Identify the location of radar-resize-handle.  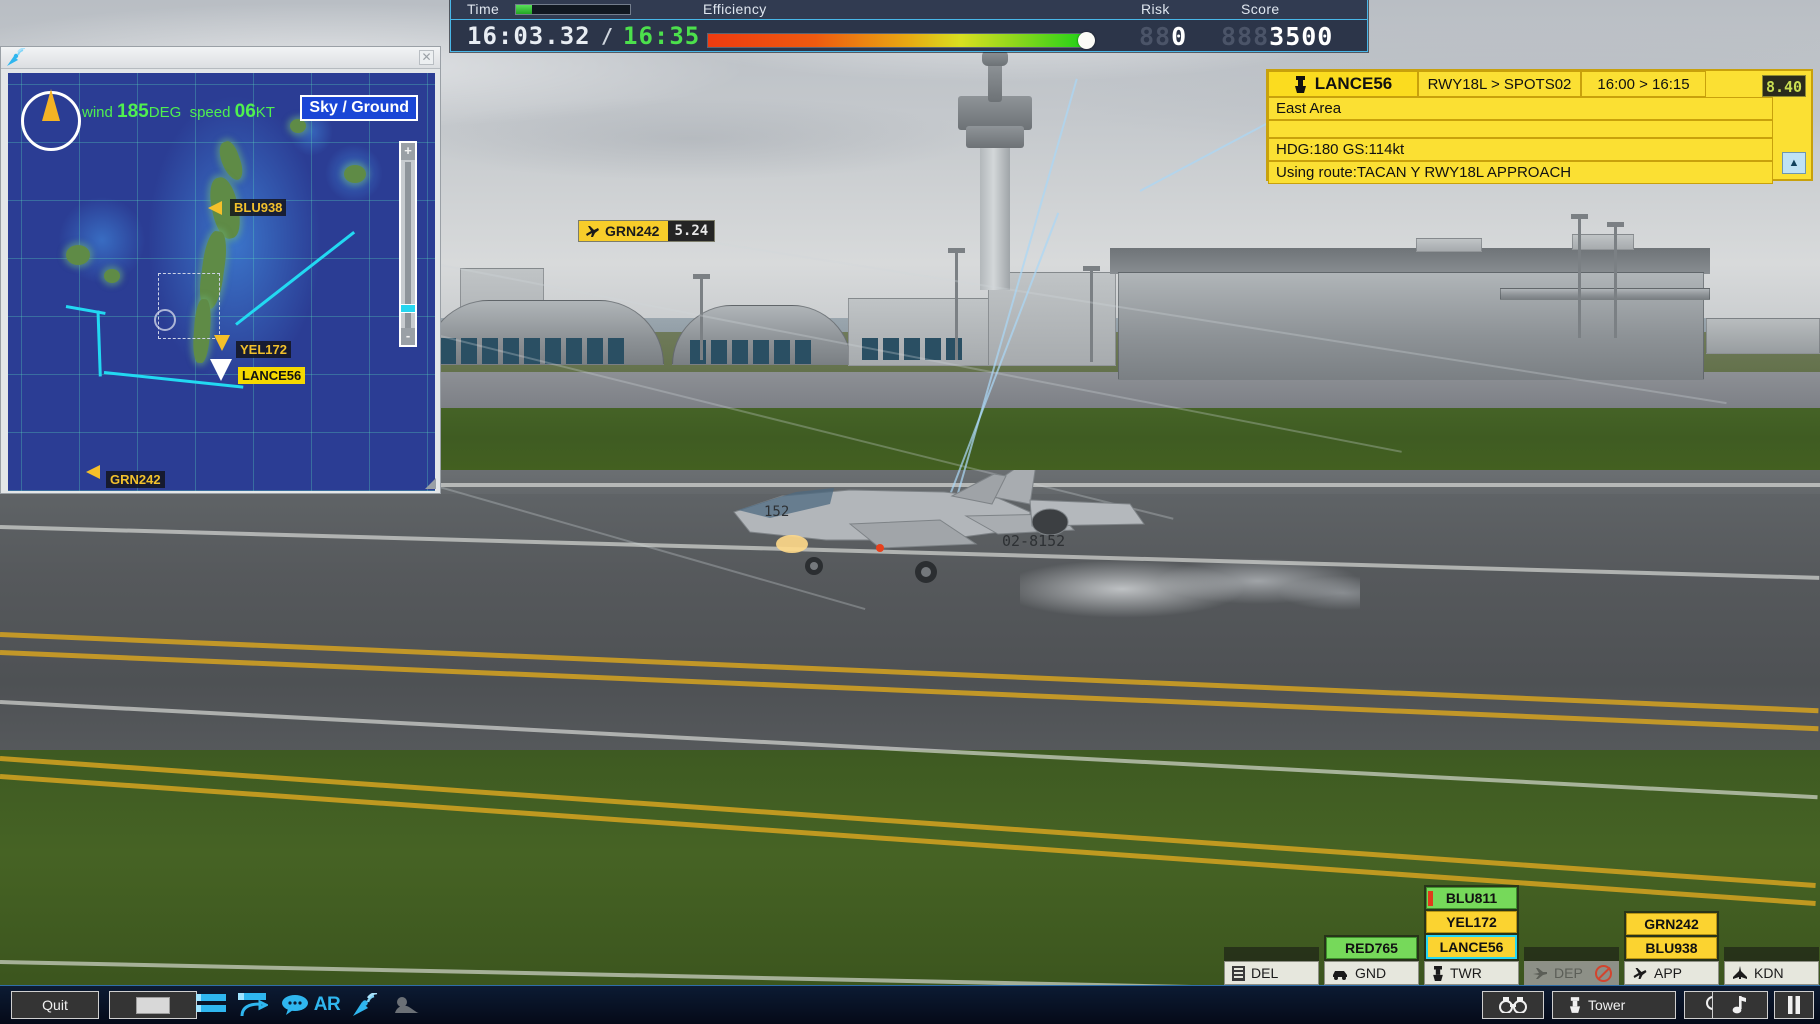
(430, 483).